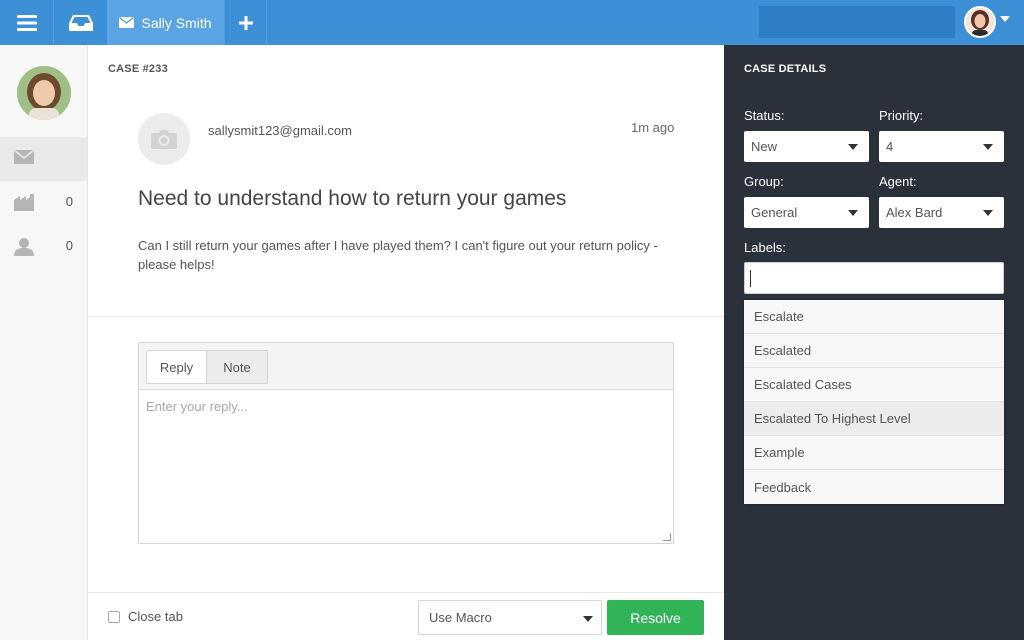 This screenshot has width=1024, height=640. Describe the element at coordinates (874, 385) in the screenshot. I see `label-option: Escalated Cases` at that location.